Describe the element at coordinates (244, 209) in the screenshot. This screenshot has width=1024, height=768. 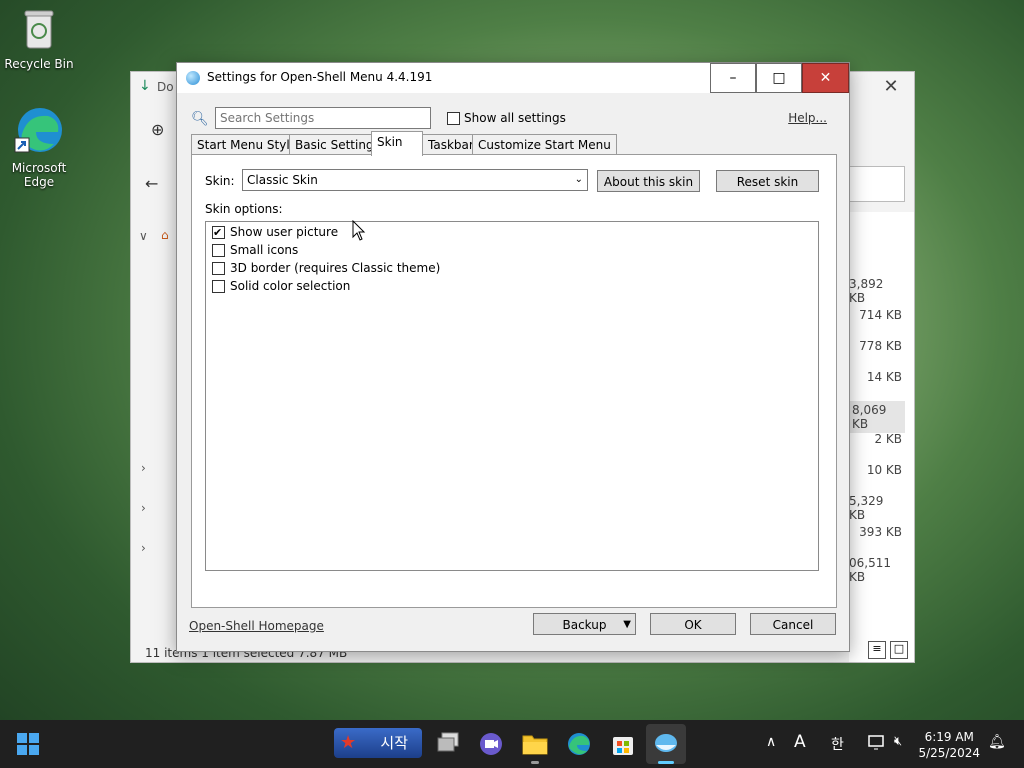
I see `skin-options-label: Skin options:` at that location.